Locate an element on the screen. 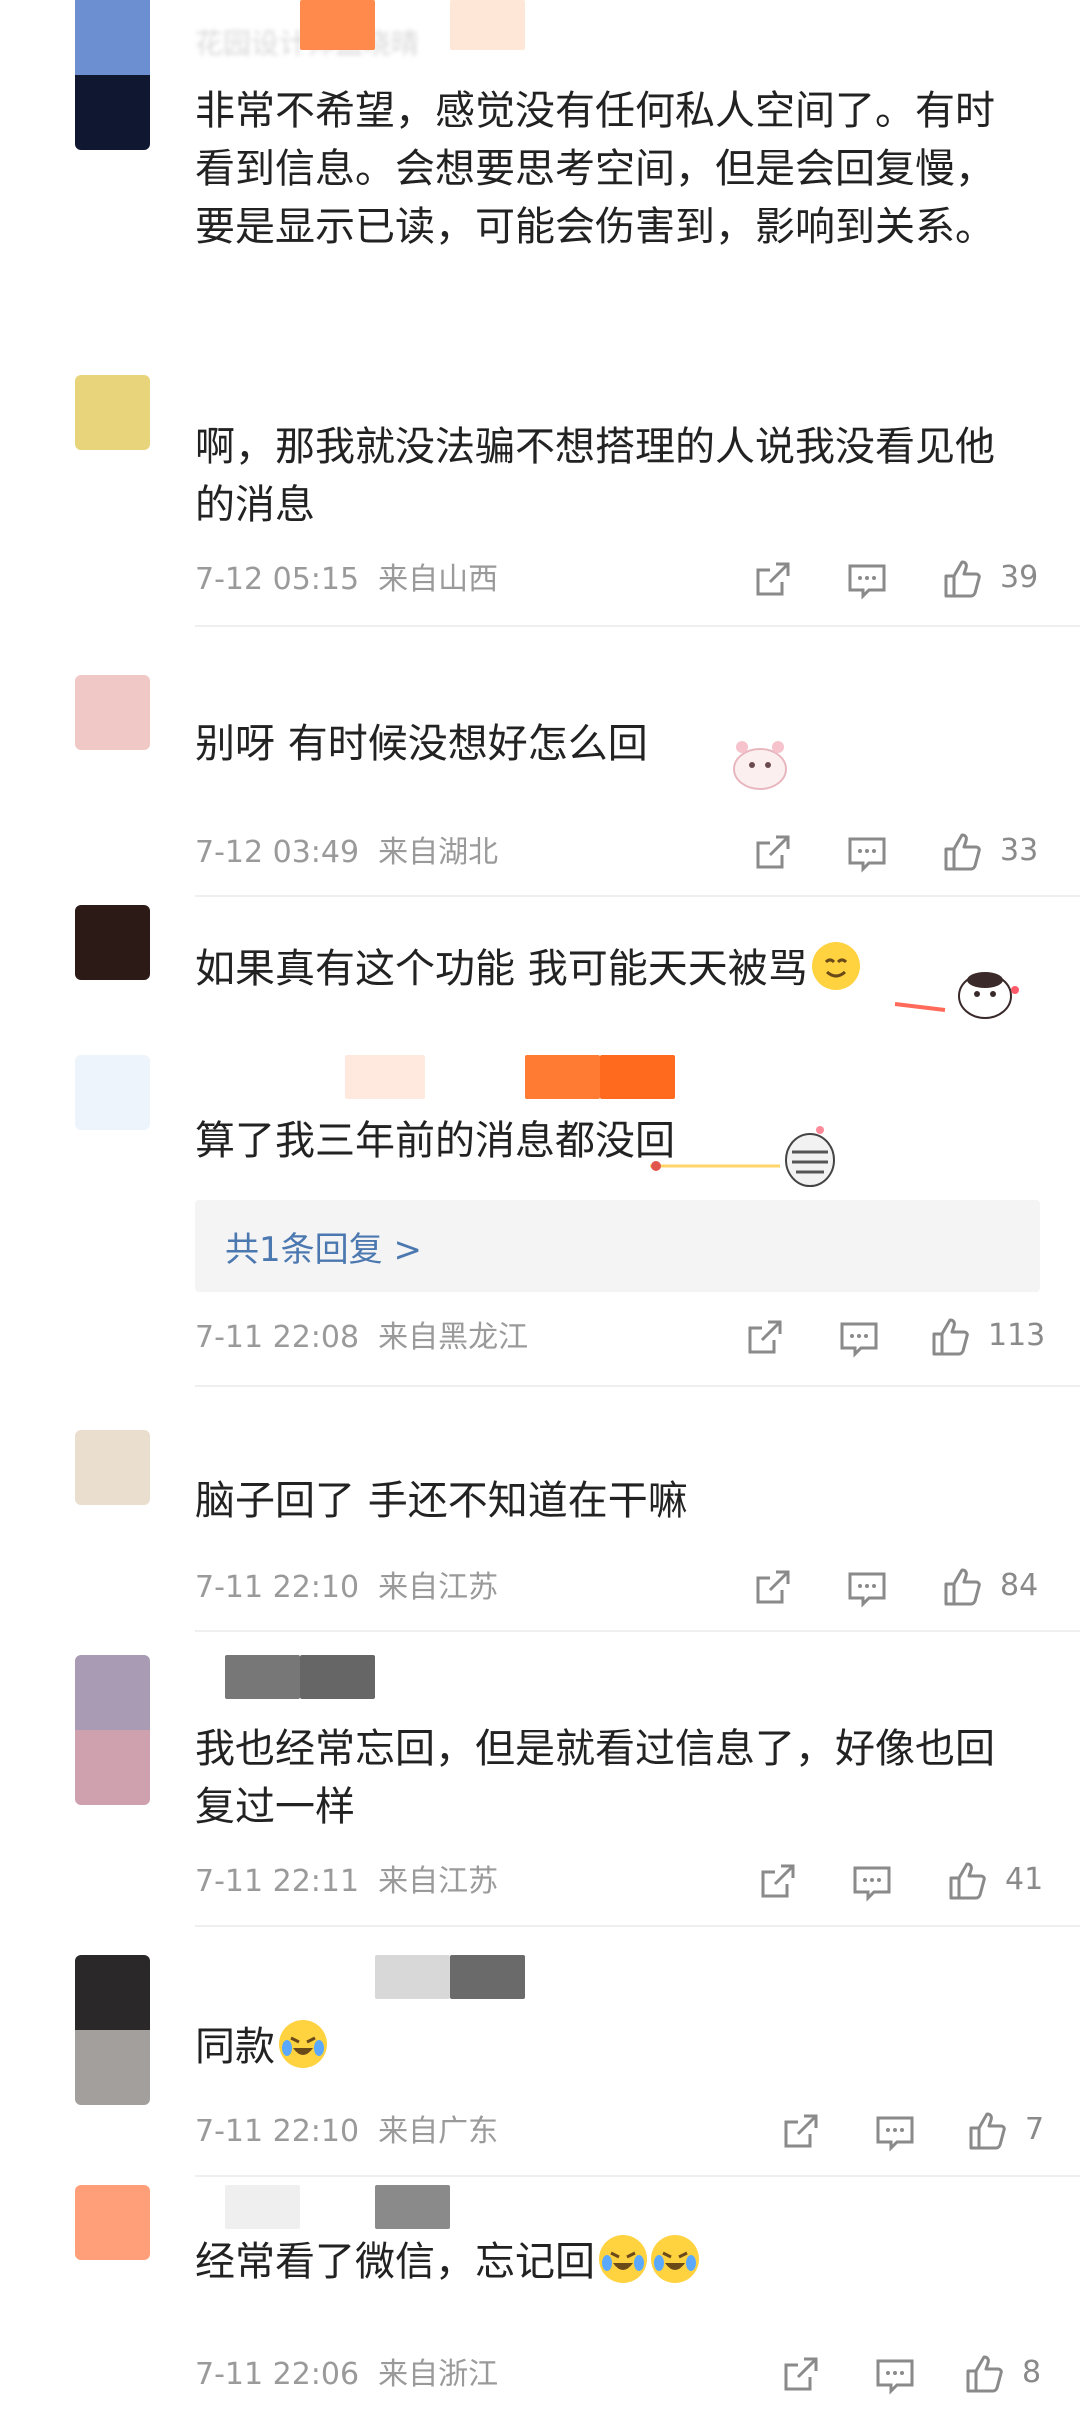 This screenshot has height=2409, width=1080. comment-meta: 7-11 22:10 来自广东 is located at coordinates (346, 2132).